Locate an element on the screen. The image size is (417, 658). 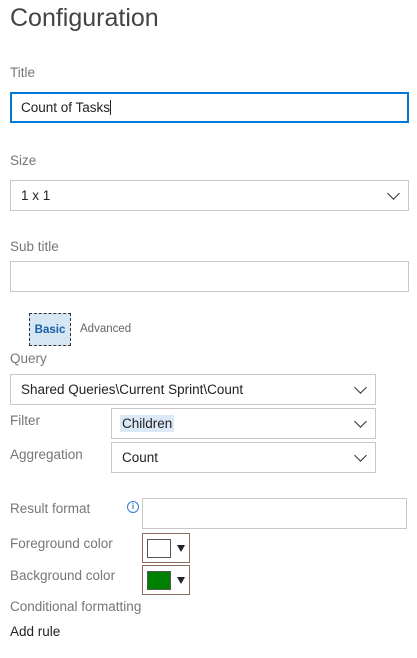
add-rule-link: Add rule is located at coordinates (35, 631).